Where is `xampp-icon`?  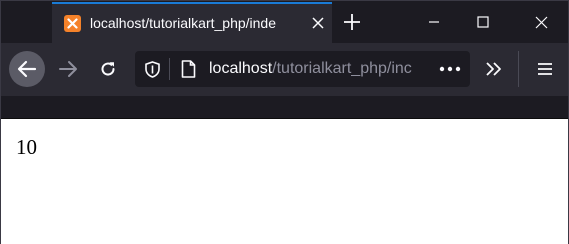
xampp-icon is located at coordinates (72, 23).